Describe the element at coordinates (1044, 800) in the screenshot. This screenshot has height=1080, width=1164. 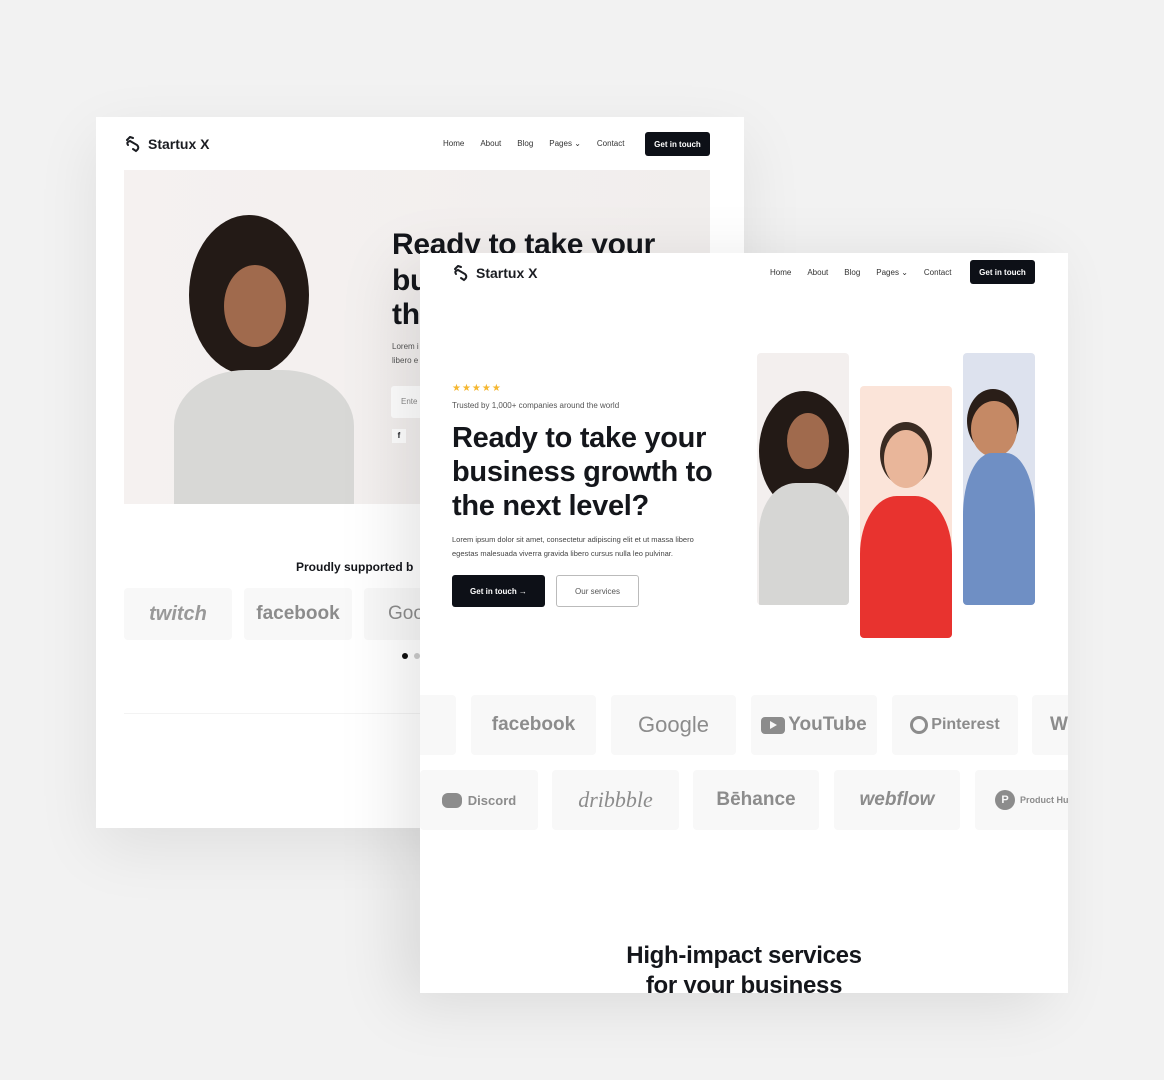
I see `product-hunt-wordmark: Product Hu` at that location.